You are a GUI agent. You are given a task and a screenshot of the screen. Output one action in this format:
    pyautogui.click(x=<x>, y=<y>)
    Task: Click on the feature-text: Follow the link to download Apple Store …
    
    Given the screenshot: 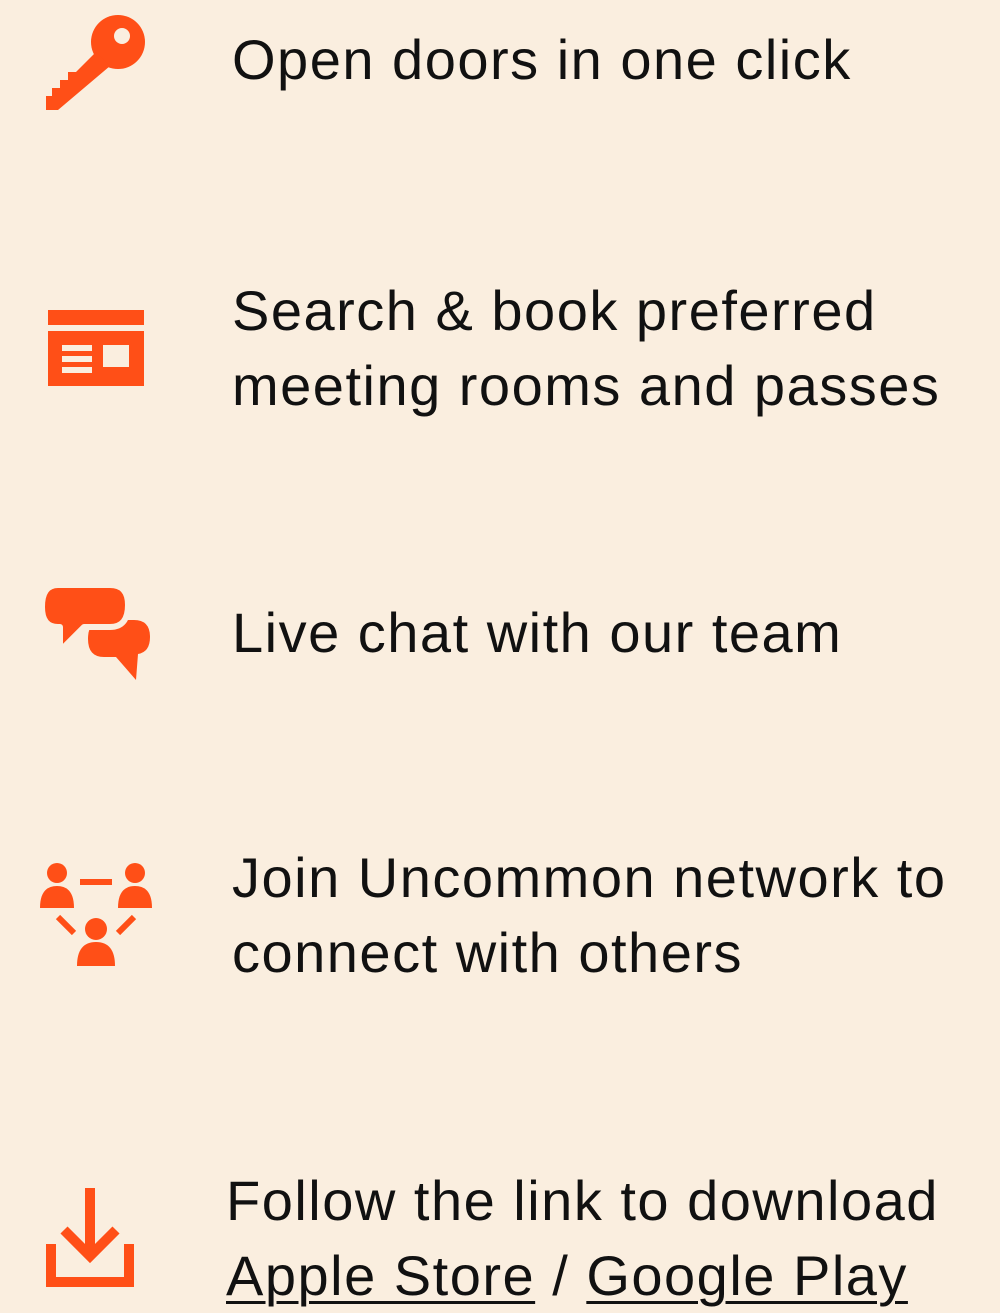 What is the action you would take?
    pyautogui.click(x=582, y=1238)
    